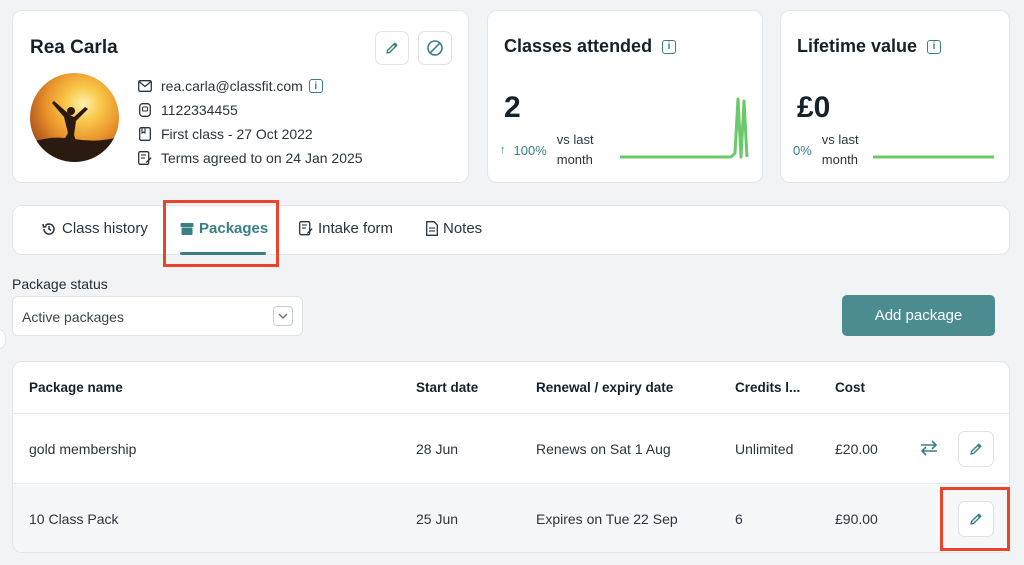 This screenshot has width=1024, height=565. Describe the element at coordinates (739, 519) in the screenshot. I see `cell-credits: 6` at that location.